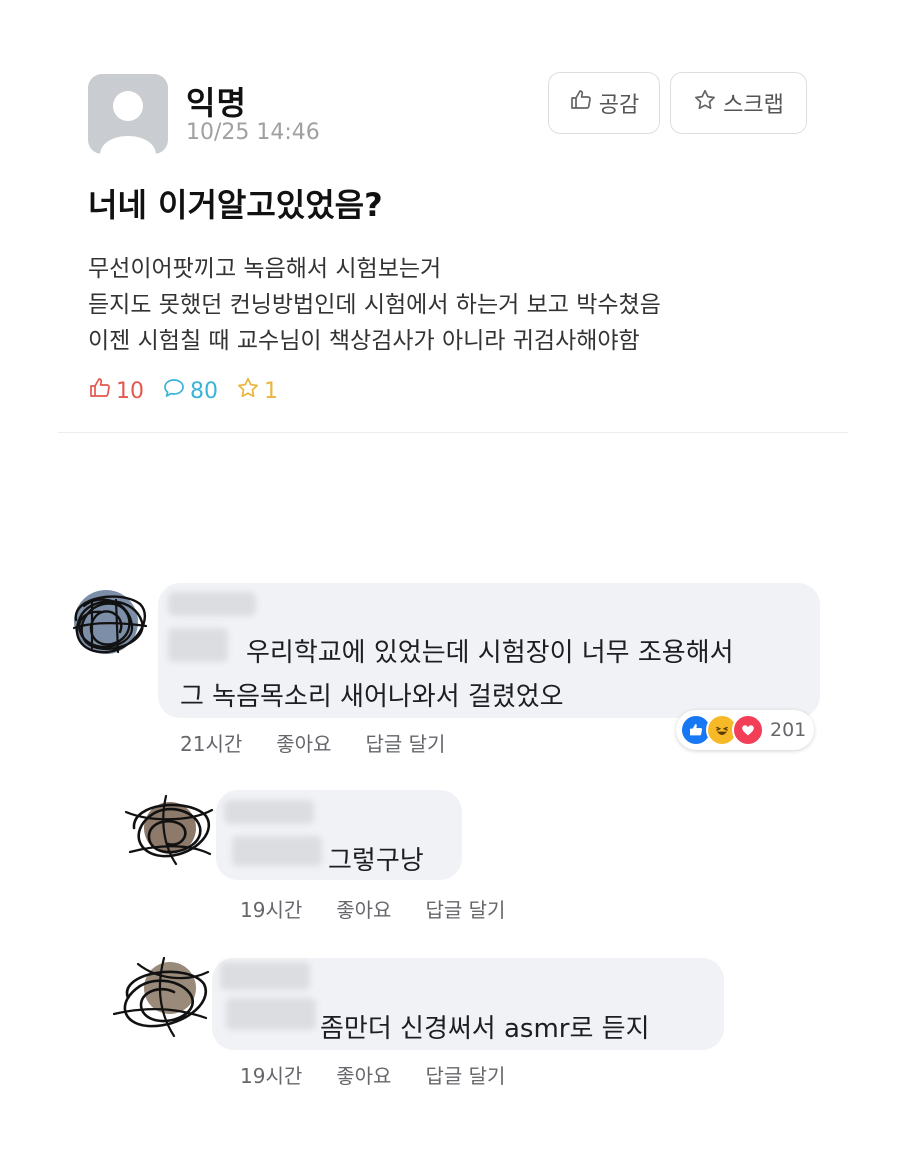 The height and width of the screenshot is (1171, 900). Describe the element at coordinates (372, 697) in the screenshot. I see `comment-text: 그 녹음목소리 새어나와서 걸렸었오` at that location.